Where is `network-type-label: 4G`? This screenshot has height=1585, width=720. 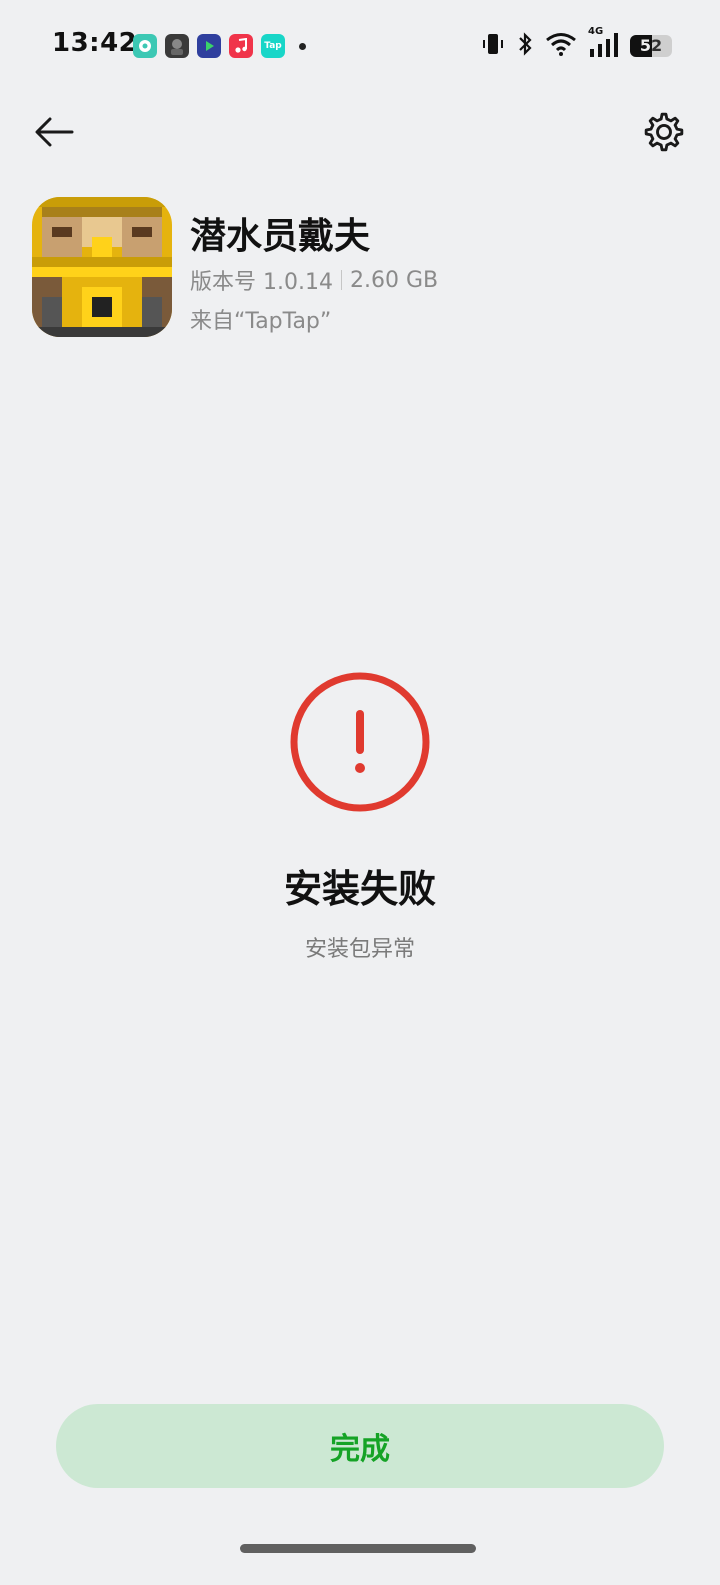 network-type-label: 4G is located at coordinates (596, 31).